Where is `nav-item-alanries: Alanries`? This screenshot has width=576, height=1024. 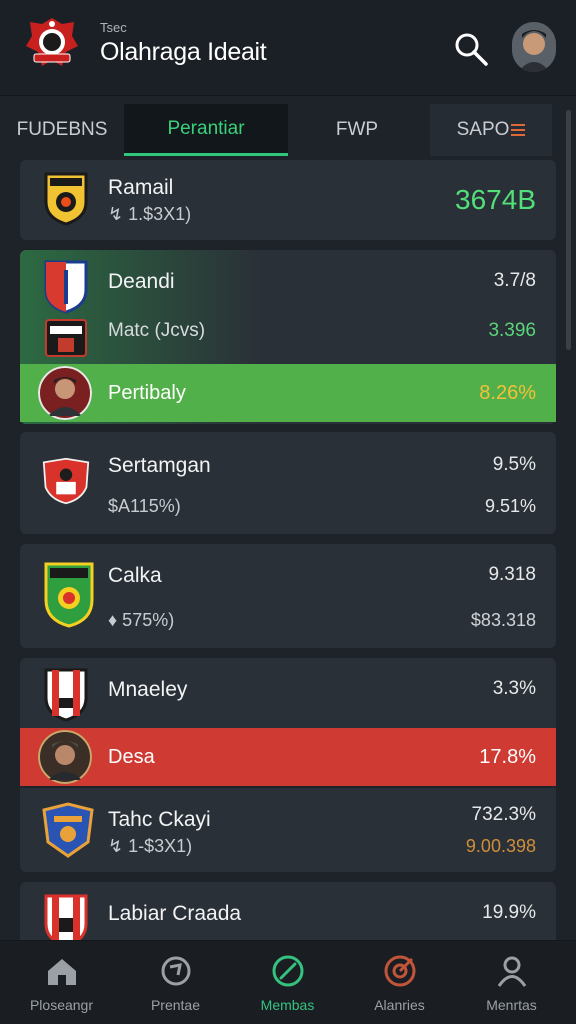 nav-item-alanries: Alanries is located at coordinates (399, 982).